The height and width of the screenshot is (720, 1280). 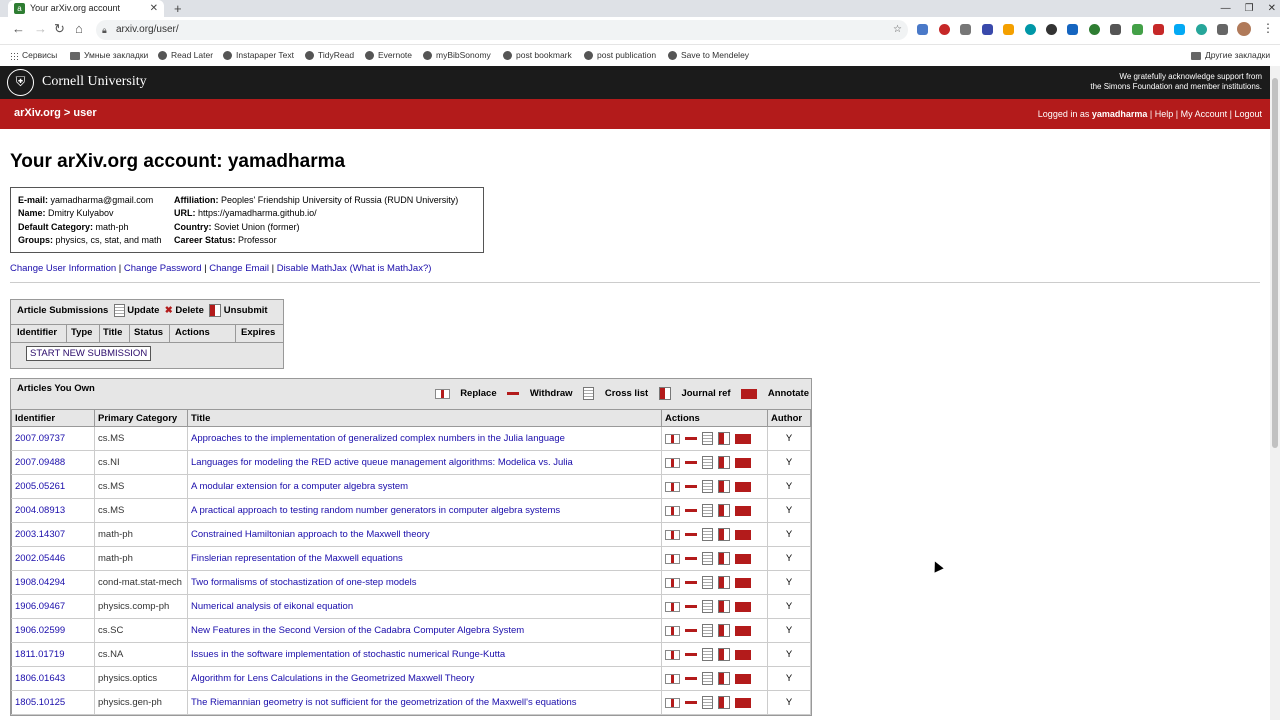 I want to click on change-password-link: Change Password, so click(x=163, y=268).